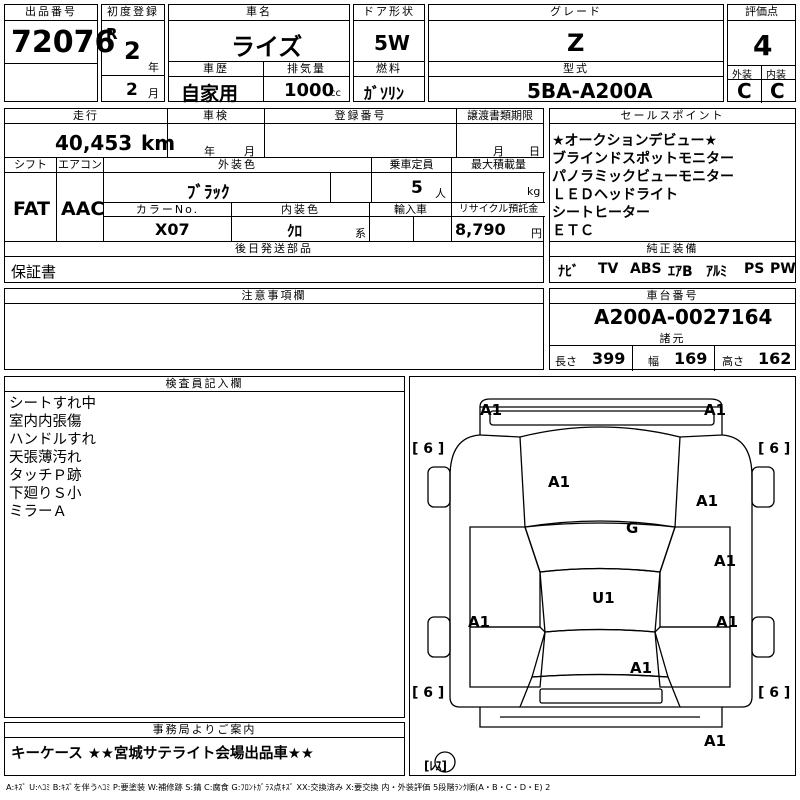 Image resolution: width=800 pixels, height=800 pixels. What do you see at coordinates (80, 165) in the screenshot?
I see `ac-label: エアコン` at bounding box center [80, 165].